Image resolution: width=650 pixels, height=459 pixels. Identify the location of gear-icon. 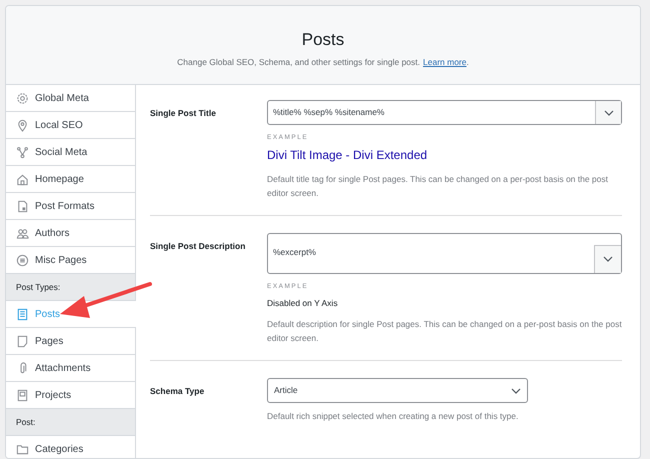
(22, 98).